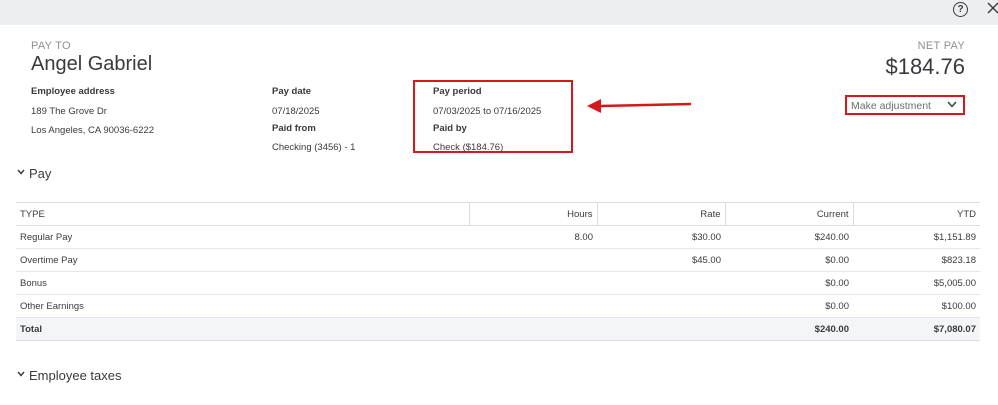  Describe the element at coordinates (294, 128) in the screenshot. I see `paid-from-label: Paid from` at that location.